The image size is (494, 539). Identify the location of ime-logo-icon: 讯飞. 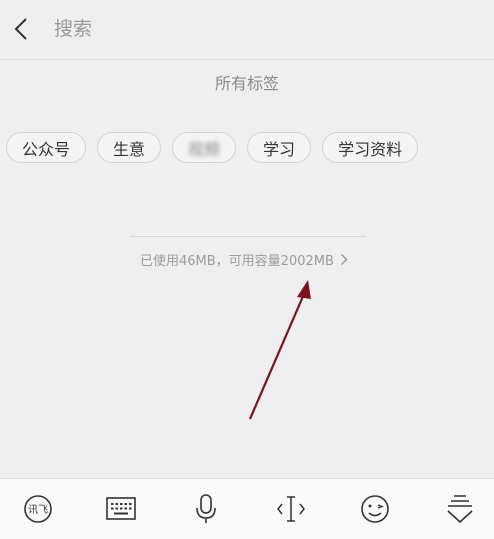
(38, 509).